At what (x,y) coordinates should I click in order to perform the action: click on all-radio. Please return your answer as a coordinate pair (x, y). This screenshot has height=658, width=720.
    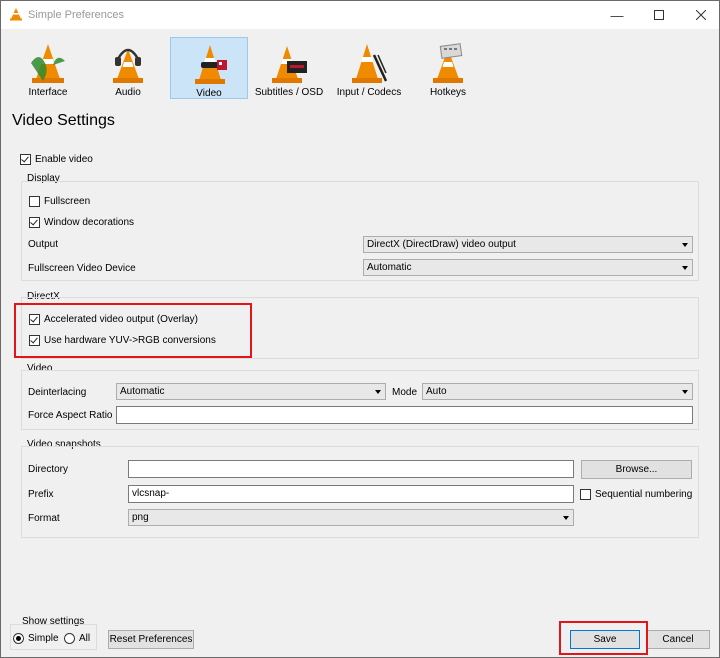
    Looking at the image, I should click on (69, 638).